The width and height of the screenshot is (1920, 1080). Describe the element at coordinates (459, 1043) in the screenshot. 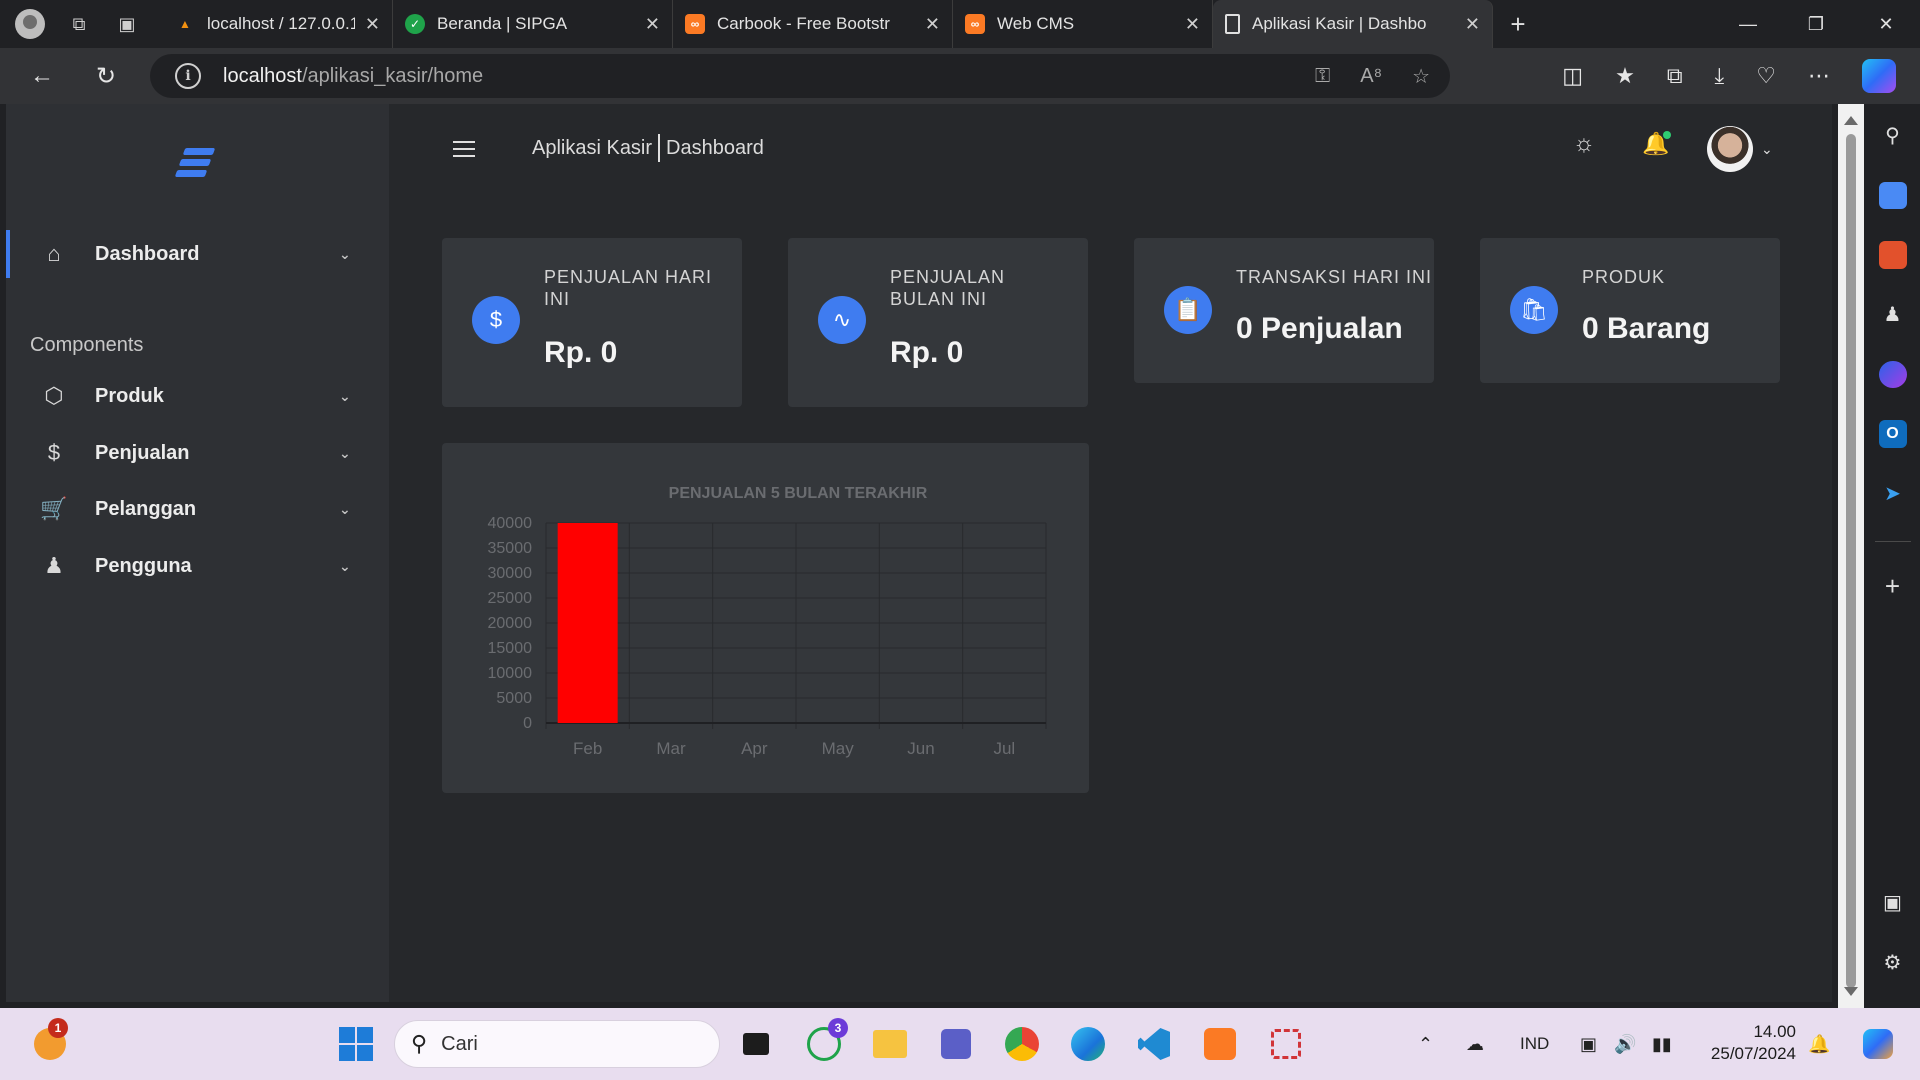

I see `search-placeholder: Cari` at that location.